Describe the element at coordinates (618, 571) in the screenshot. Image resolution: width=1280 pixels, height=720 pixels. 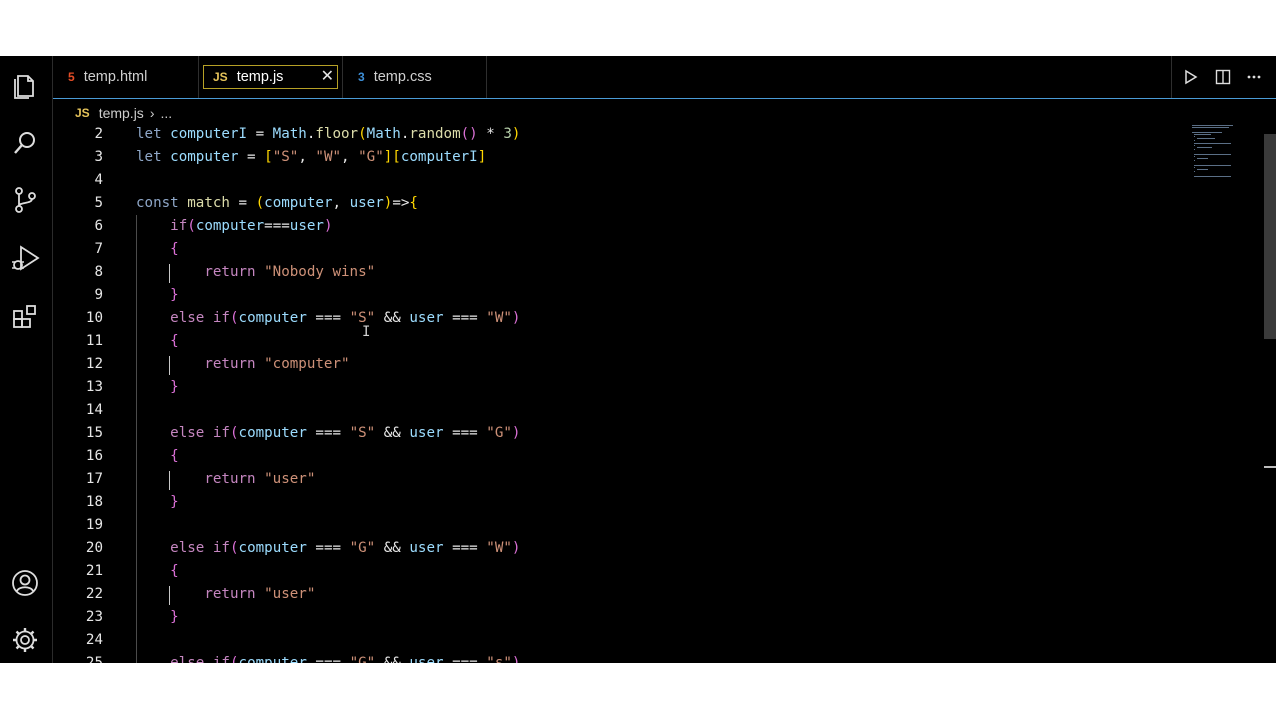
I see `code-line: 21 {` at that location.